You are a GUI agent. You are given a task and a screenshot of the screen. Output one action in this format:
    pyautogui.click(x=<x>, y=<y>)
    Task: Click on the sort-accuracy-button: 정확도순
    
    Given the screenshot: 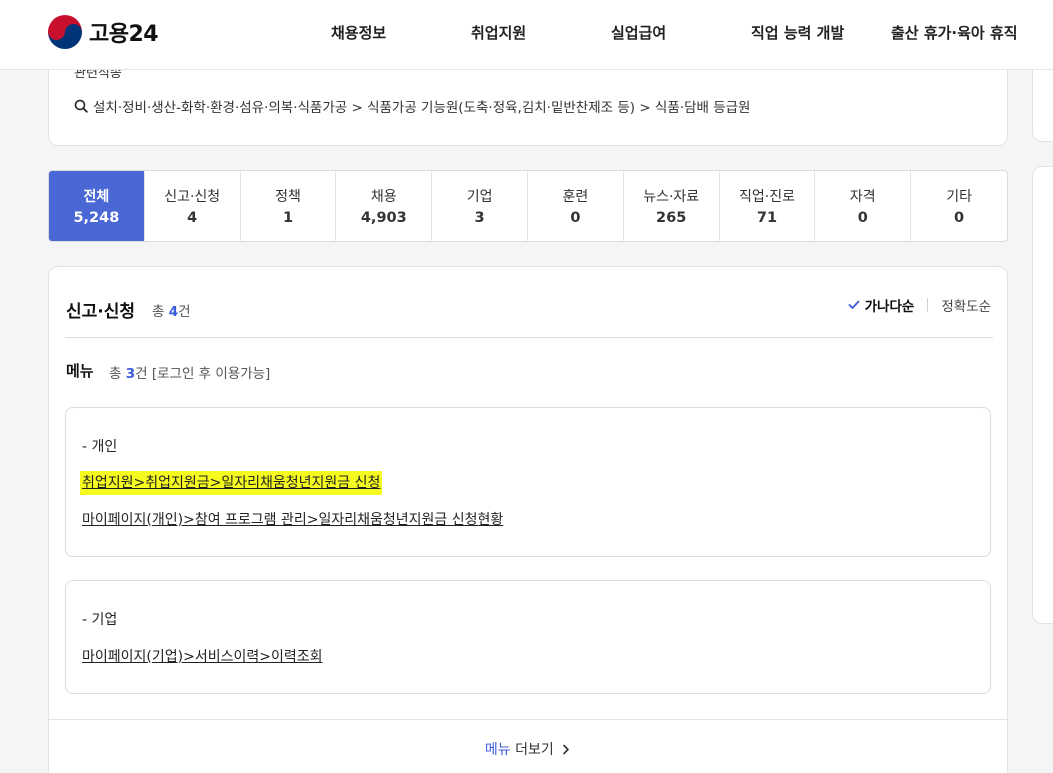 What is the action you would take?
    pyautogui.click(x=966, y=305)
    